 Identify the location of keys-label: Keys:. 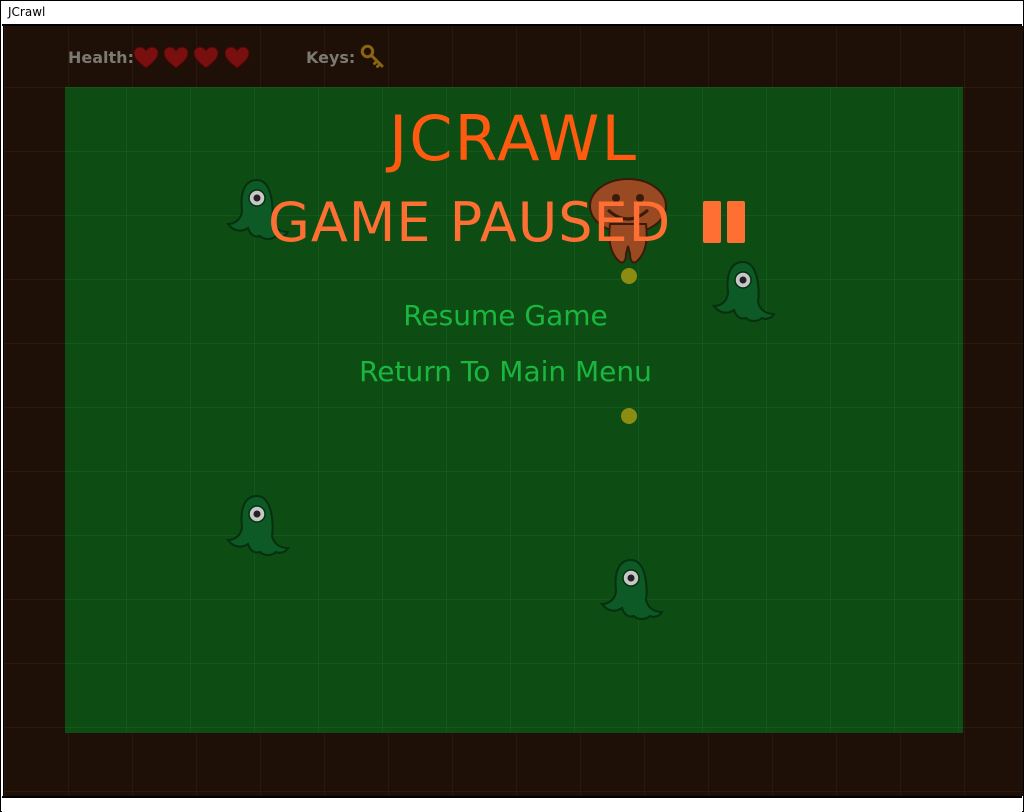
(331, 57).